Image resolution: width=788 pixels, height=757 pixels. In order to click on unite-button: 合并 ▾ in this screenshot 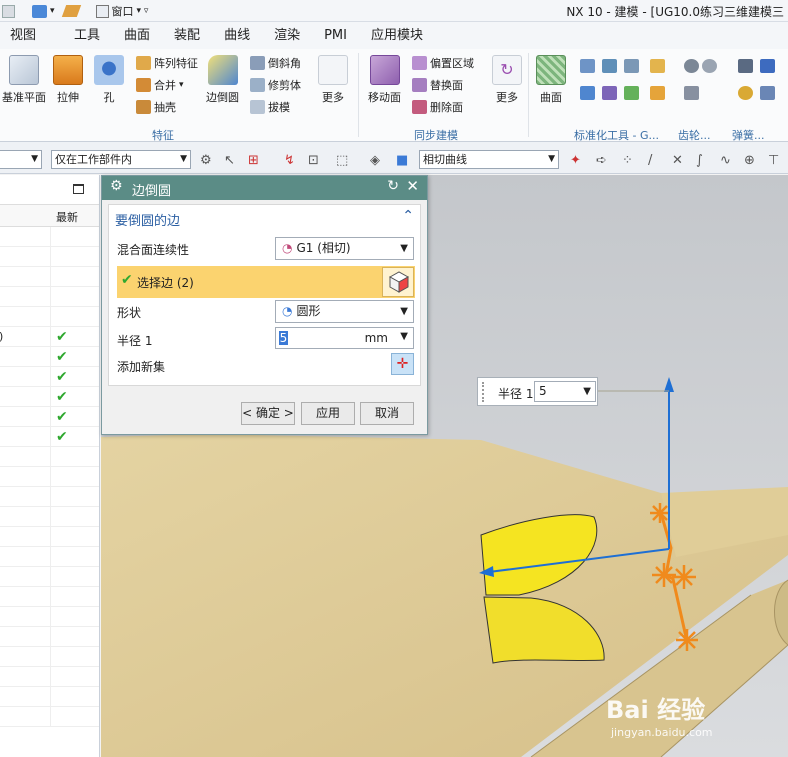, I will do `click(160, 85)`.